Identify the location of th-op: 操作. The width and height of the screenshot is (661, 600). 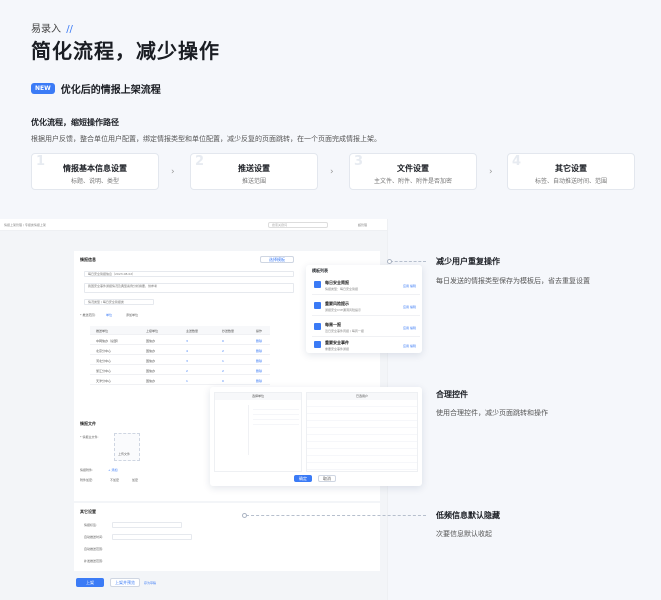
(259, 331).